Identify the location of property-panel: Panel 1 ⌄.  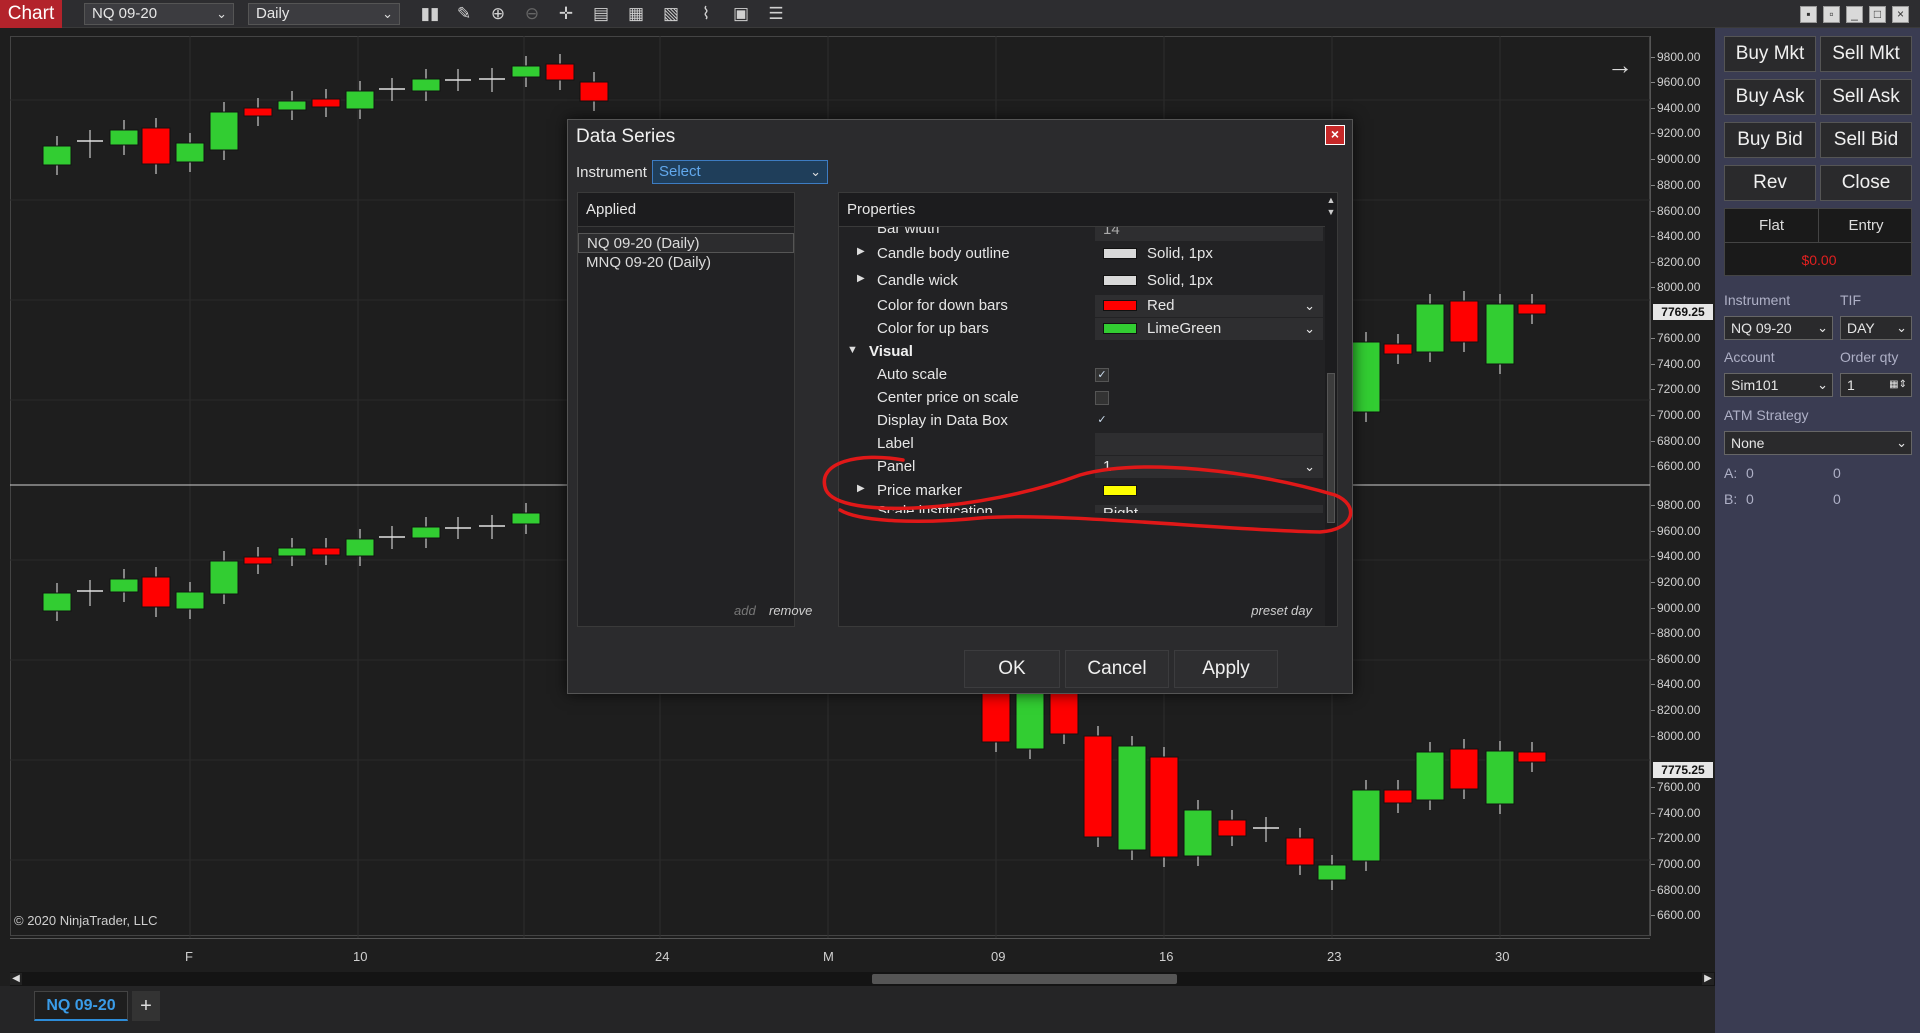
(1082, 467).